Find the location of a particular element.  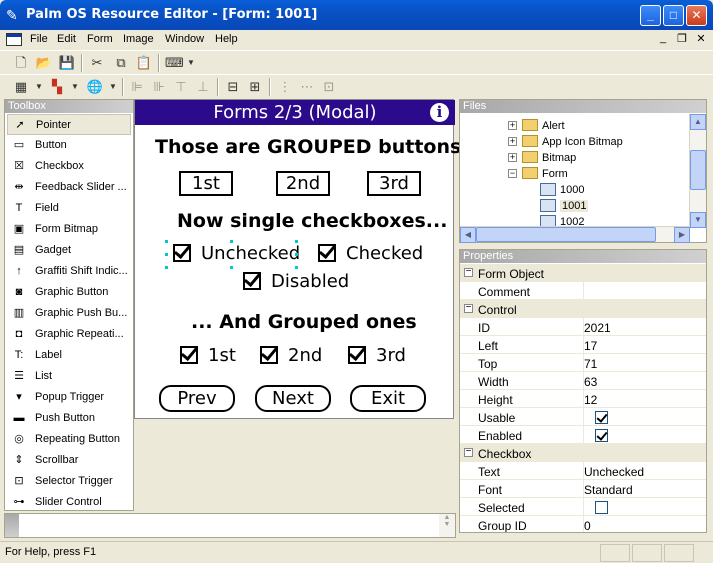

form-title-bar: Forms 2/3 (Modal) i is located at coordinates (295, 112).